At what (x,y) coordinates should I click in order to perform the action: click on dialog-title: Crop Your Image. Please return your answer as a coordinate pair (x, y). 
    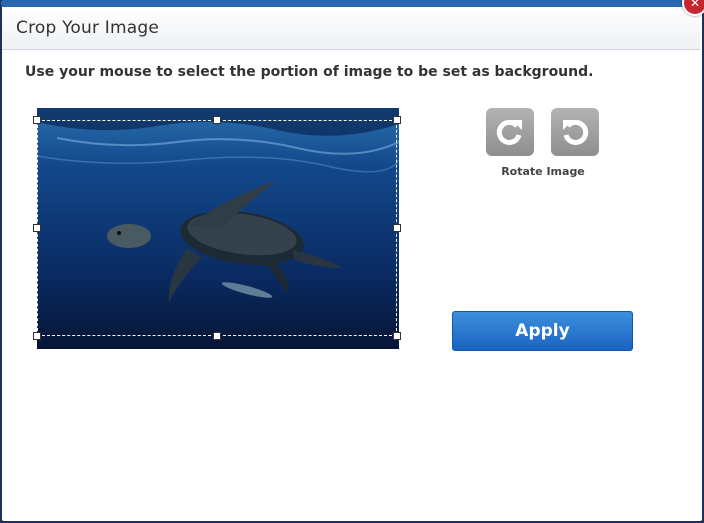
    Looking at the image, I should click on (88, 28).